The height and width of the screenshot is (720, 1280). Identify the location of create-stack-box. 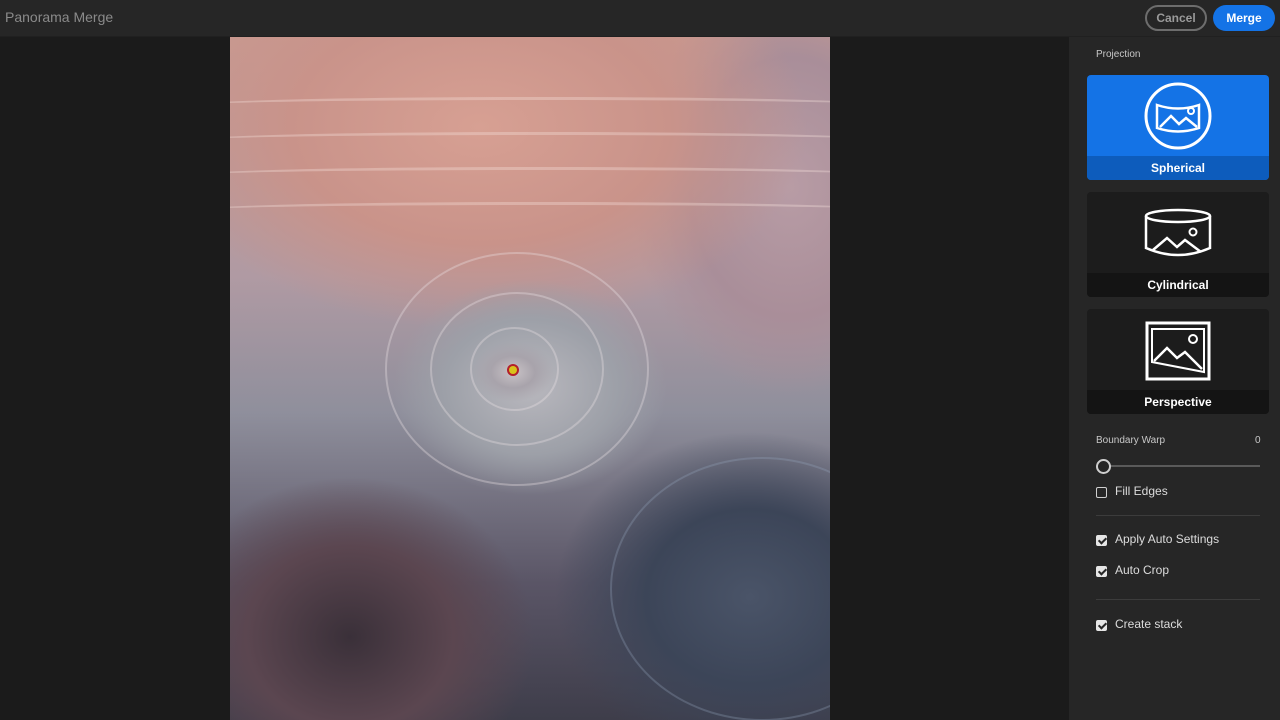
(1101, 625).